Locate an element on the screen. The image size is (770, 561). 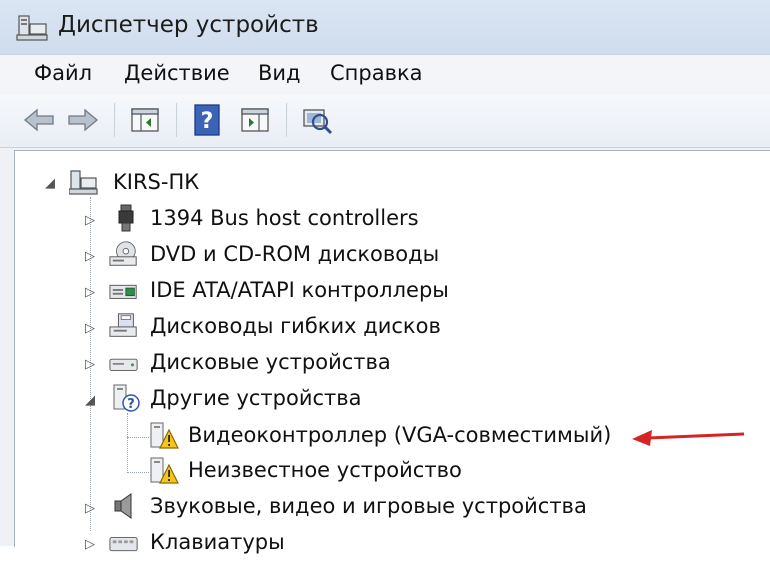
forward-arrow-icon is located at coordinates (83, 120).